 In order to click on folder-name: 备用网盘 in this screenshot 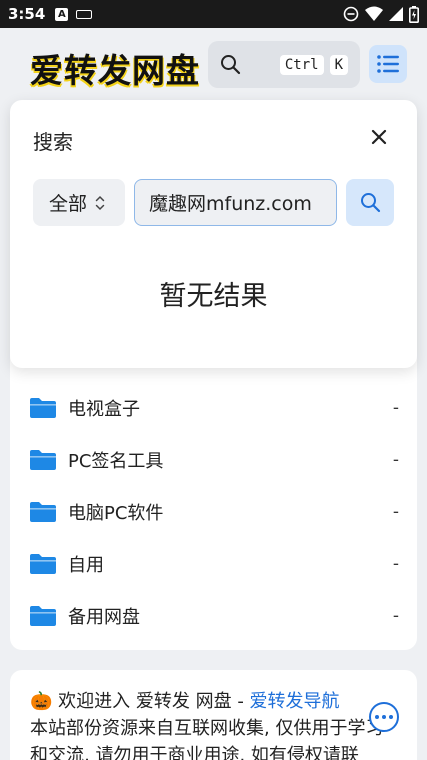, I will do `click(104, 617)`.